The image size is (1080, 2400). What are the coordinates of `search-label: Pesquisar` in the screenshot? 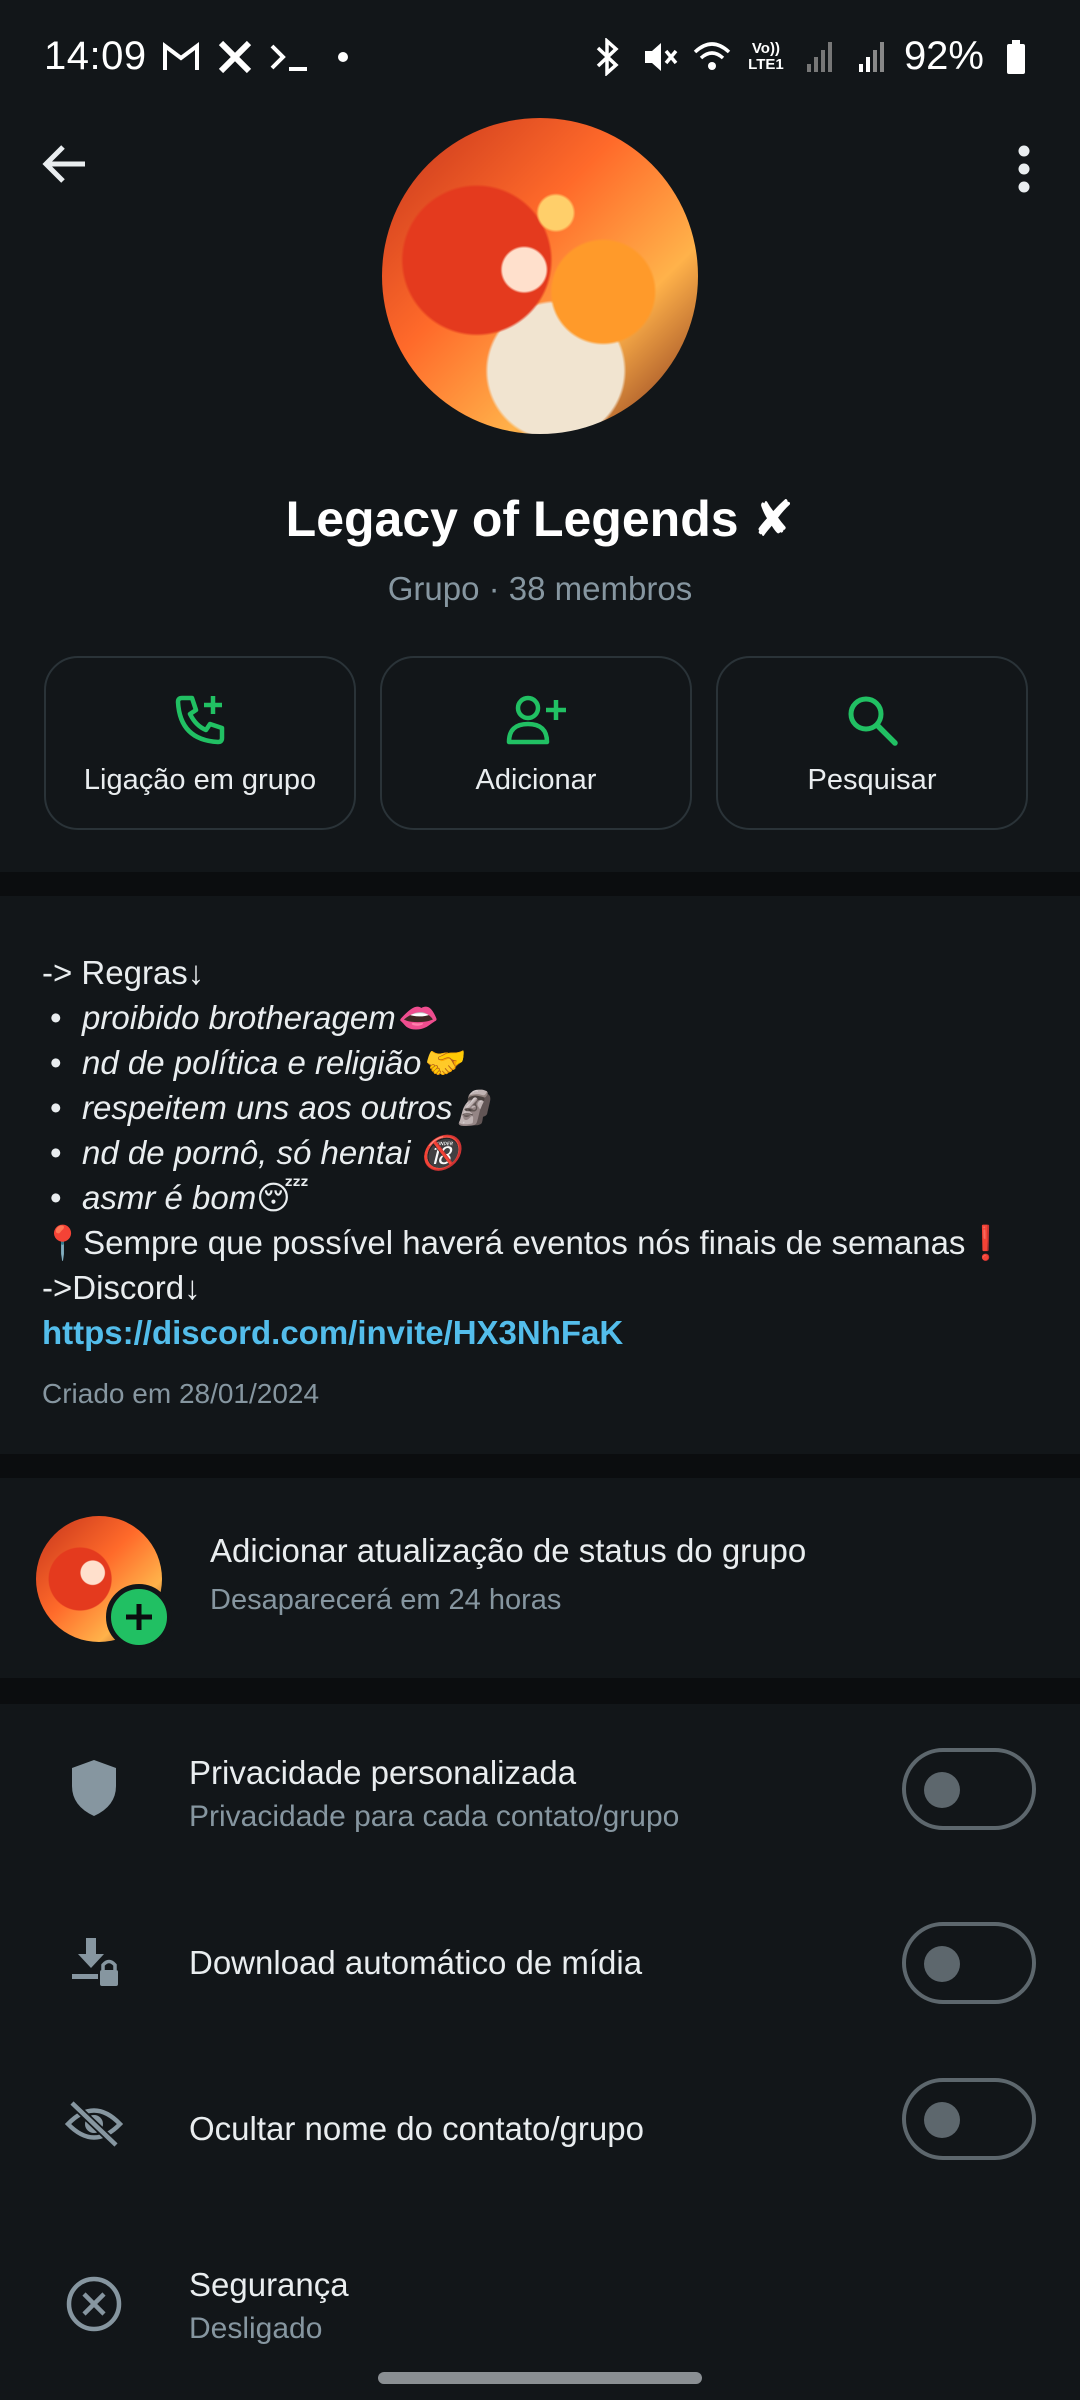 It's located at (872, 779).